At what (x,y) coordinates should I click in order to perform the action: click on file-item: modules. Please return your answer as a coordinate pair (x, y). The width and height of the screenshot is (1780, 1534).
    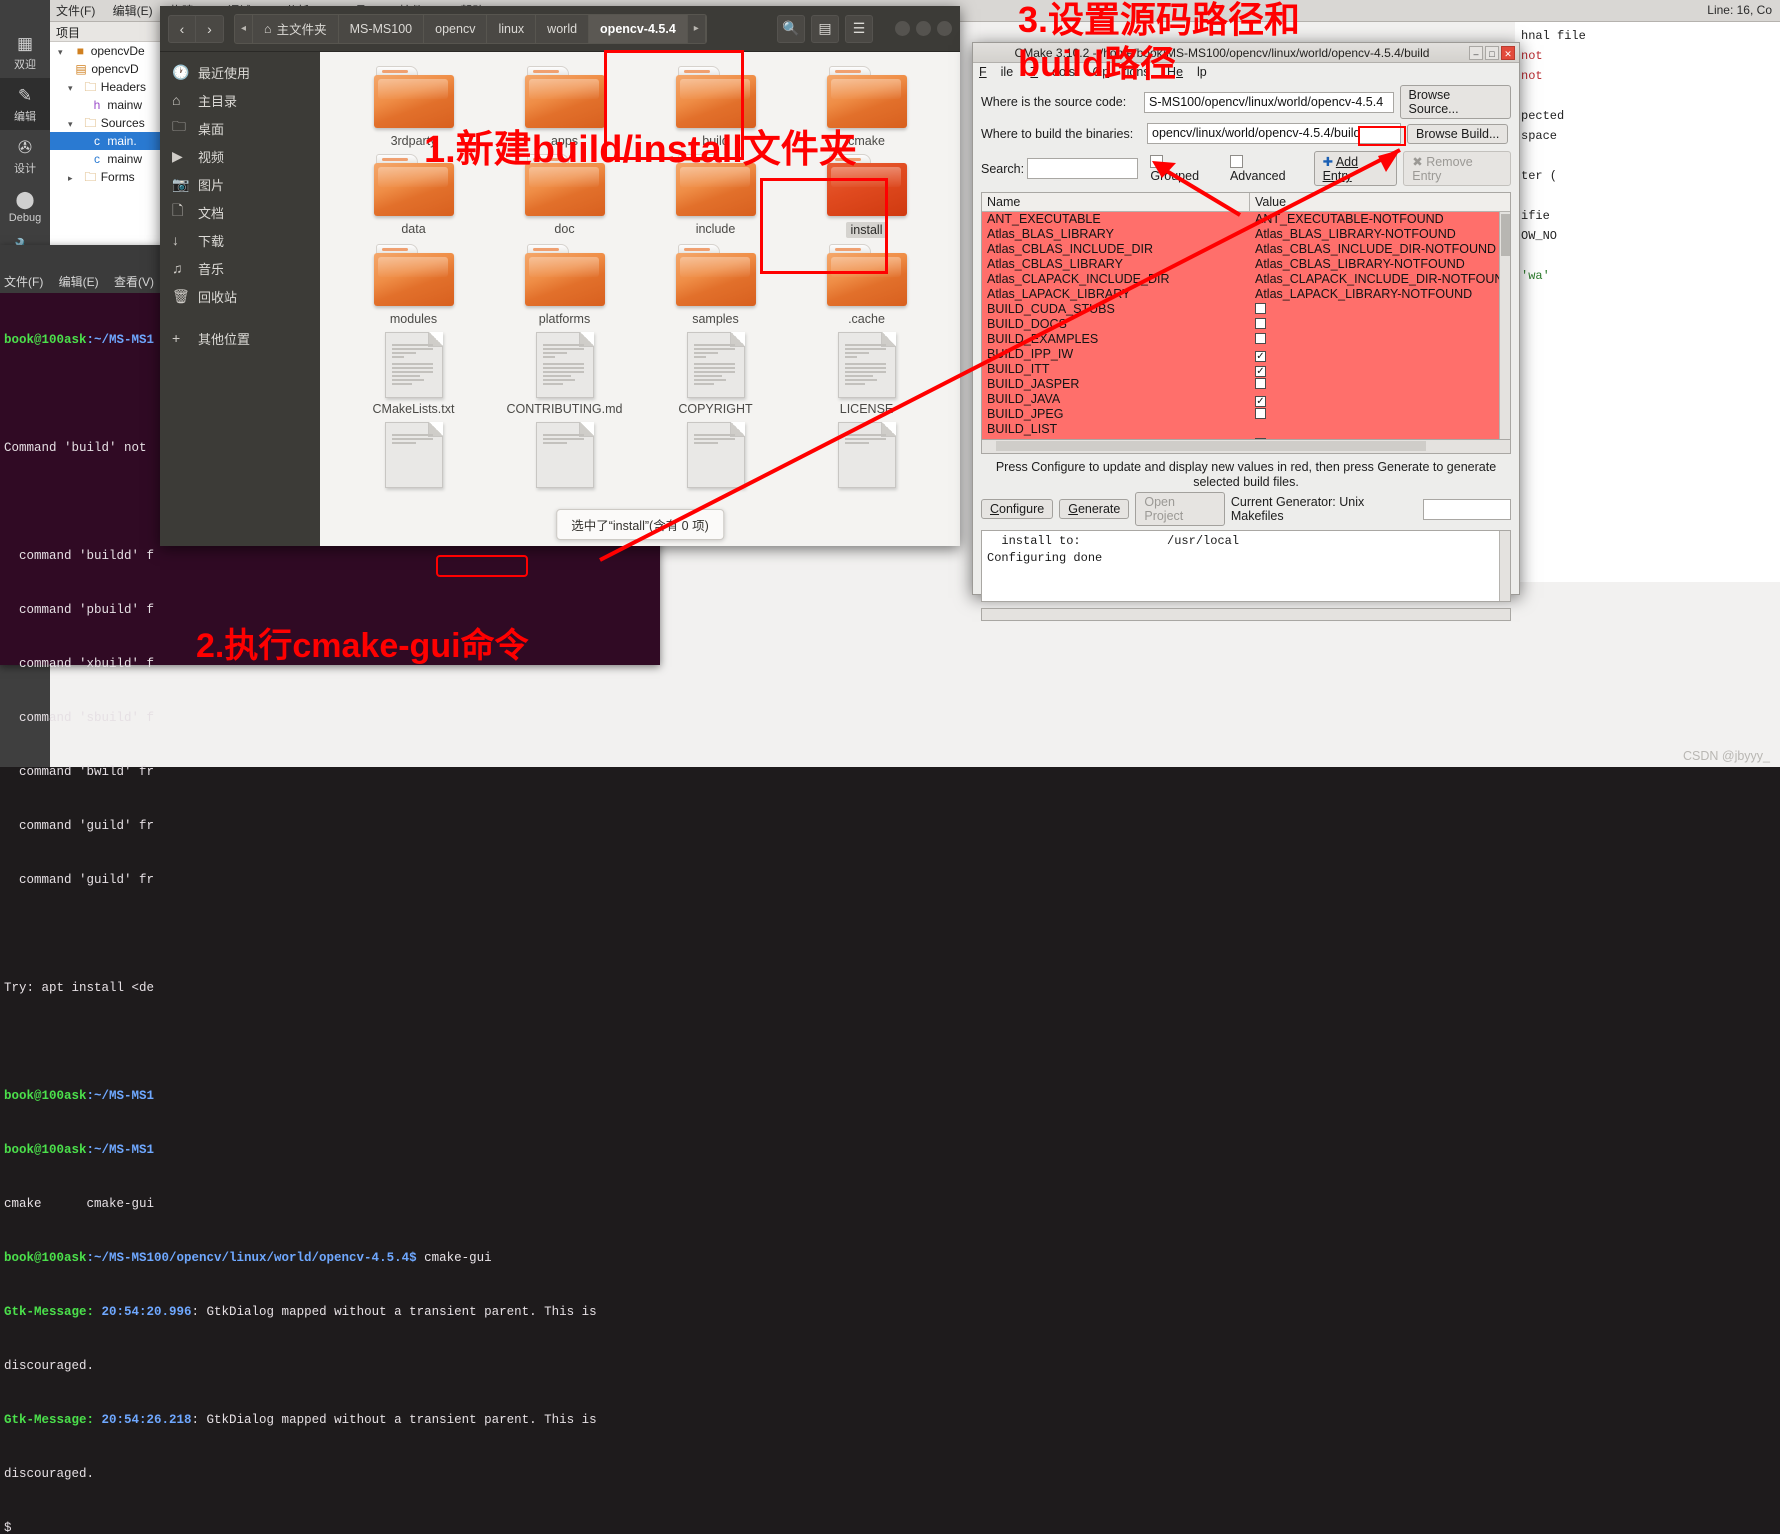
    Looking at the image, I should click on (413, 285).